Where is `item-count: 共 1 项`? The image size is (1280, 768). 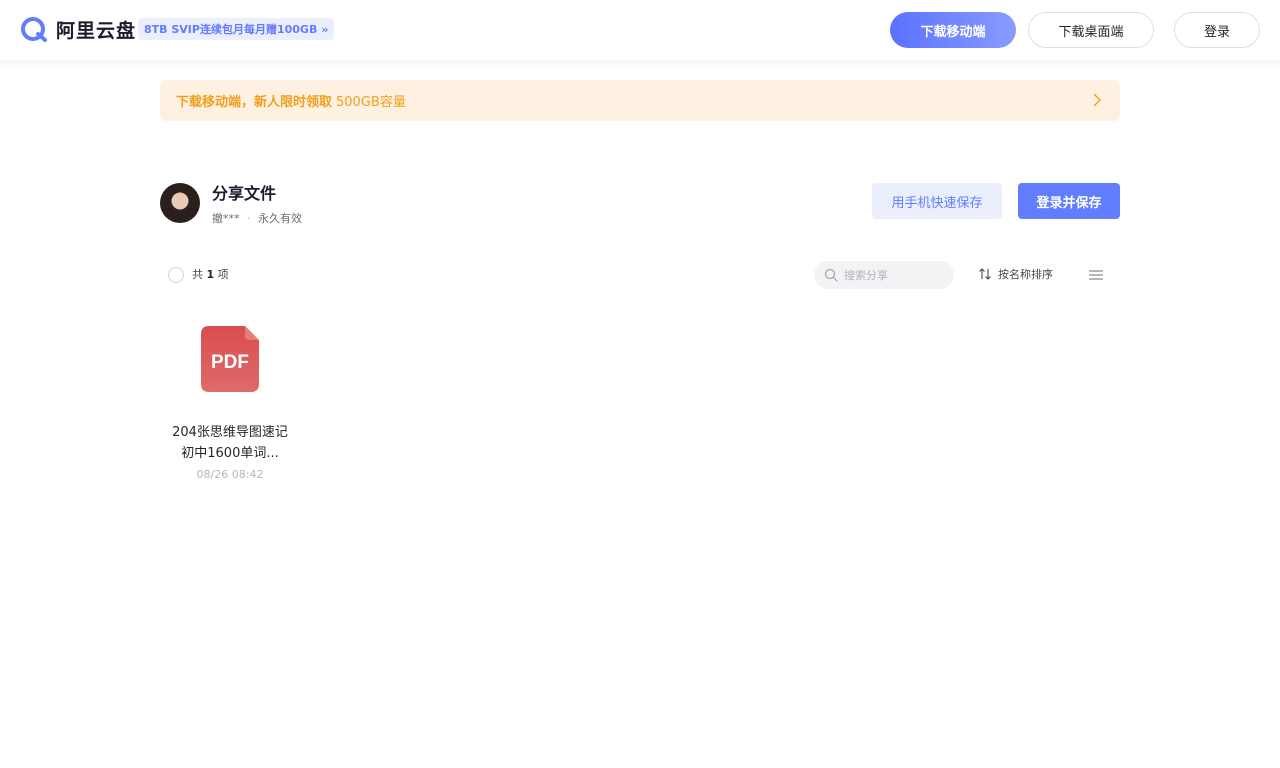
item-count: 共 1 项 is located at coordinates (210, 274).